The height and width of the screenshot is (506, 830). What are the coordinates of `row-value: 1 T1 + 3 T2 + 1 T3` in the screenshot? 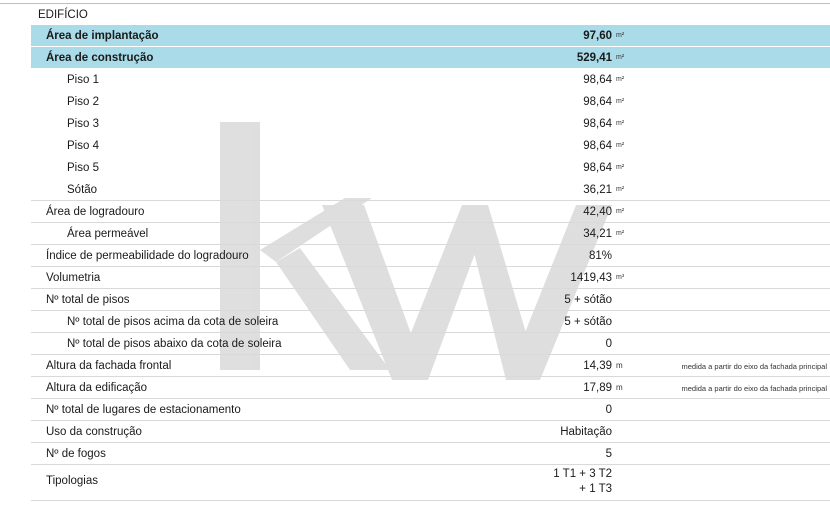 It's located at (582, 482).